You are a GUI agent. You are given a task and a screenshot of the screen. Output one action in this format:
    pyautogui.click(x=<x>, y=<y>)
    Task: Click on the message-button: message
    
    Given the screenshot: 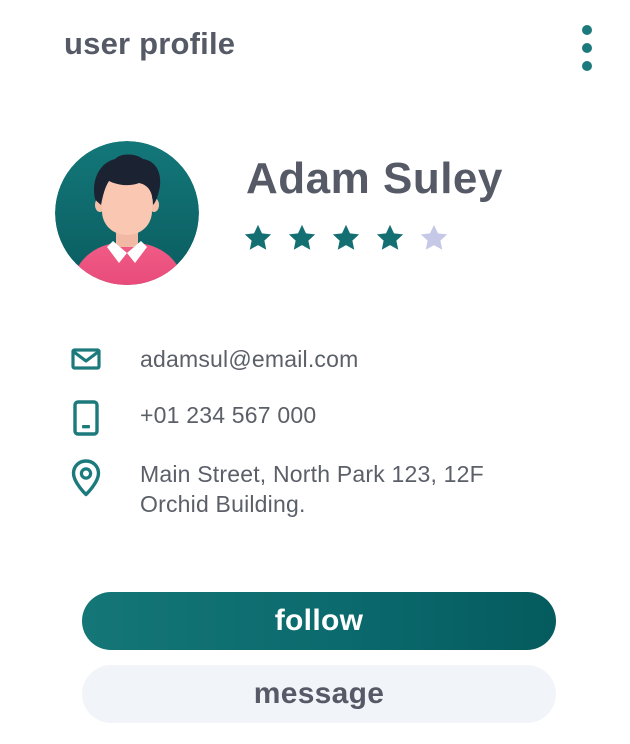 What is the action you would take?
    pyautogui.click(x=319, y=694)
    